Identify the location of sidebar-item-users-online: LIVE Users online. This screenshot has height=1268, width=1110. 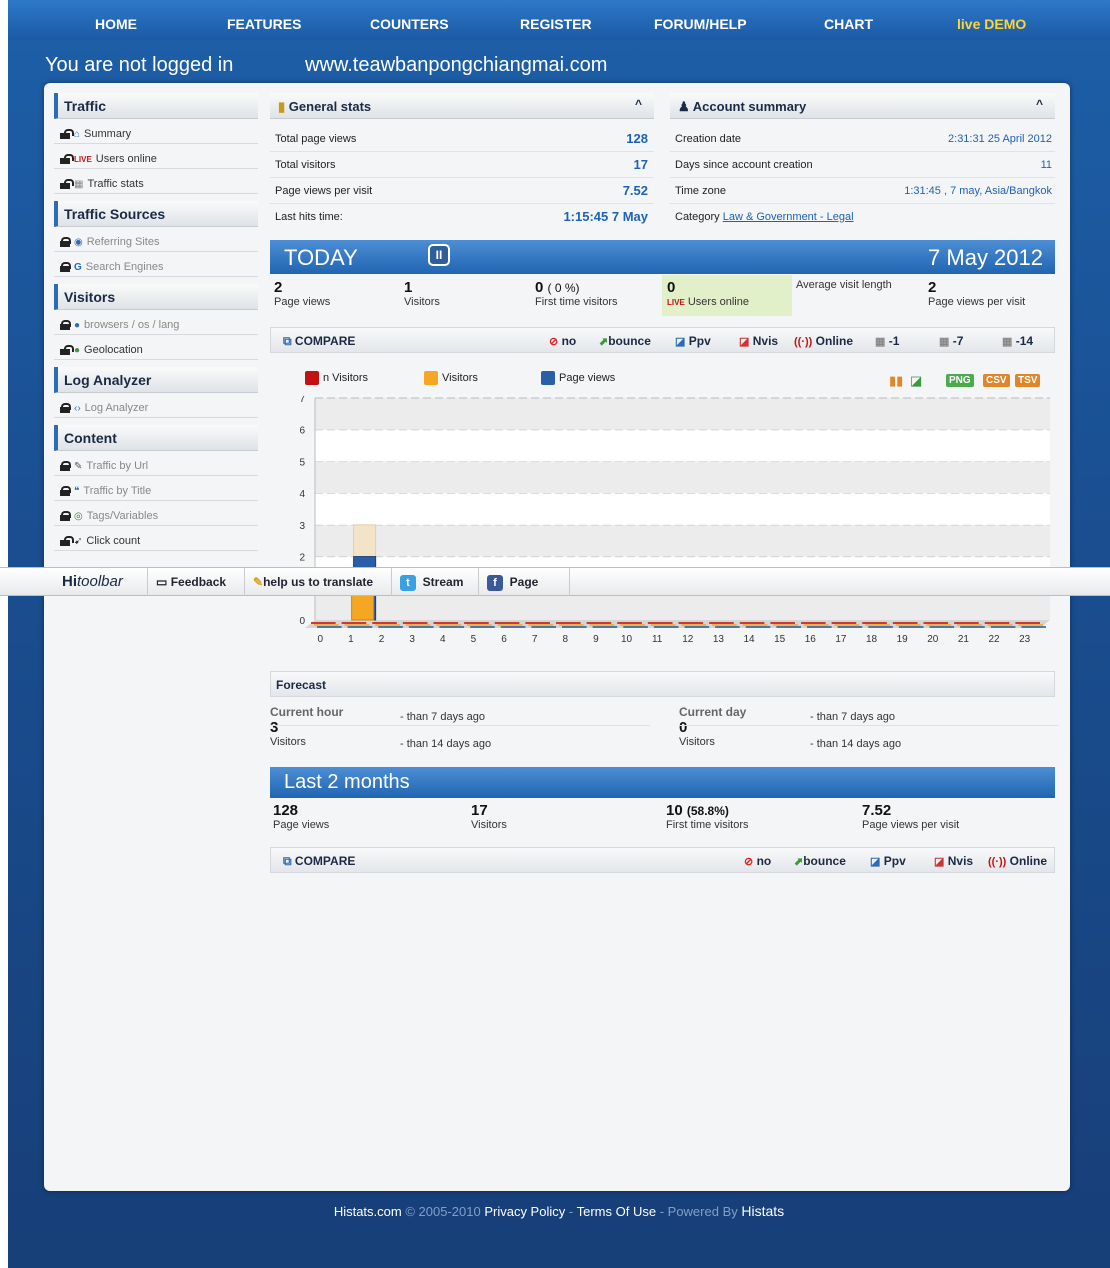
(156, 156).